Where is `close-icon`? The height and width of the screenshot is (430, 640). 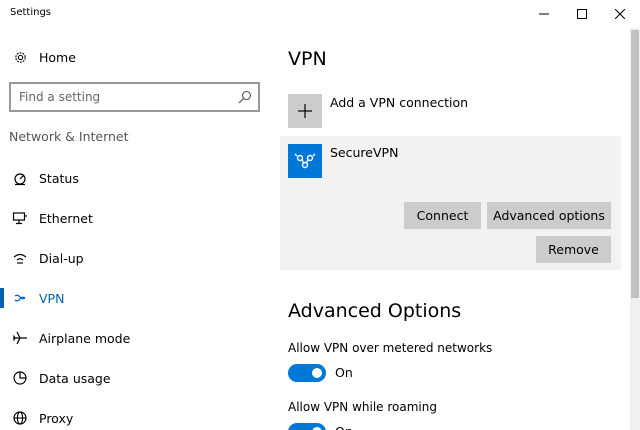
close-icon is located at coordinates (620, 14).